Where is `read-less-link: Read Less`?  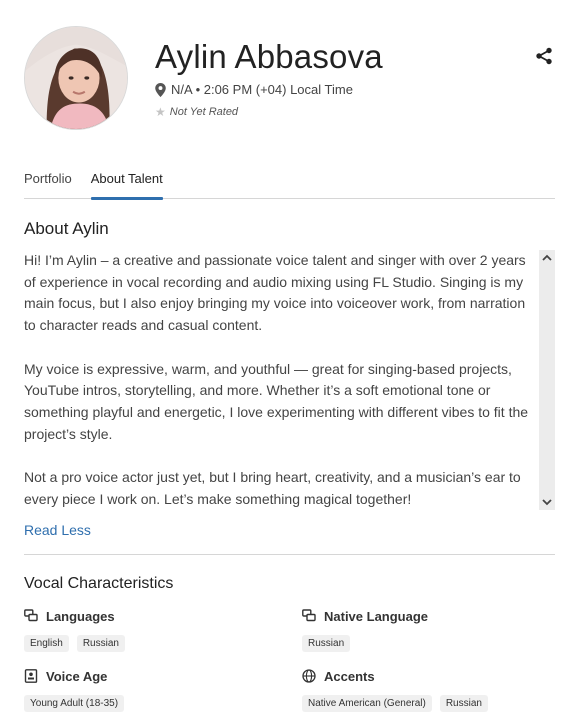 read-less-link: Read Less is located at coordinates (57, 530).